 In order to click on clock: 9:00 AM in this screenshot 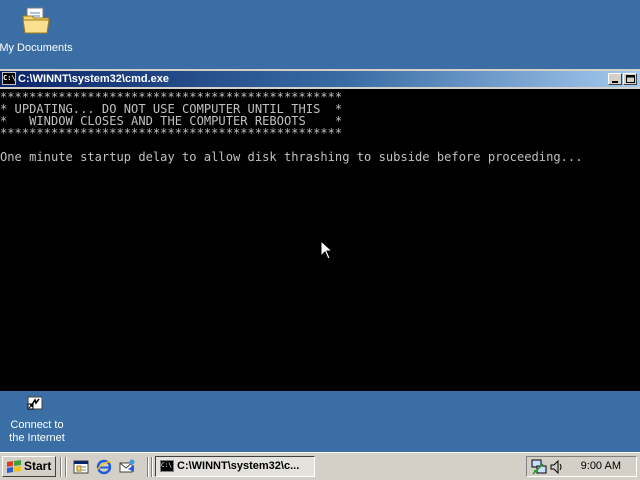, I will do `click(601, 466)`.